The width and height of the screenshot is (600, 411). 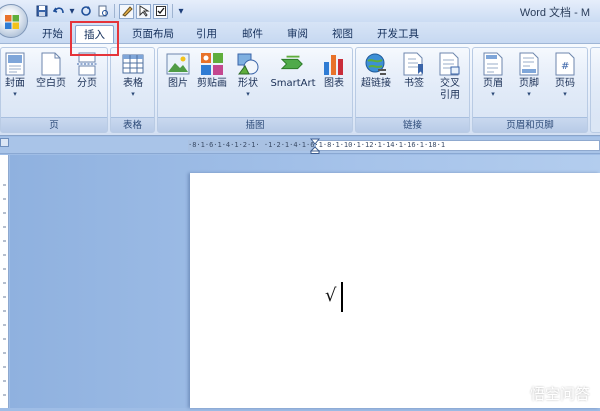 What do you see at coordinates (559, 393) in the screenshot?
I see `watermark-text: 悟空问答` at bounding box center [559, 393].